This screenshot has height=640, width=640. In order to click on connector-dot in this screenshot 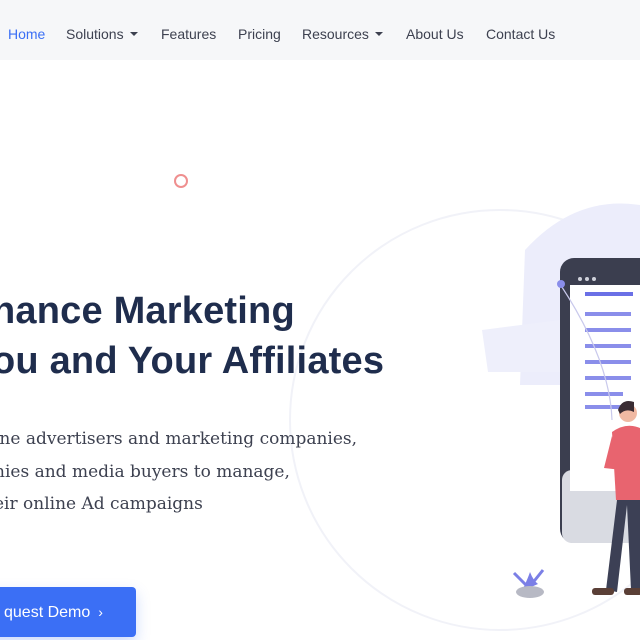, I will do `click(561, 284)`.